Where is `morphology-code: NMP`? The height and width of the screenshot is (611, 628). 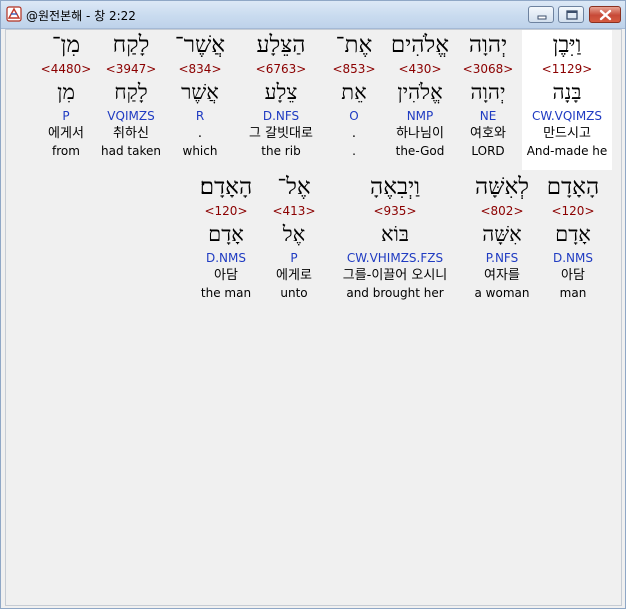 morphology-code: NMP is located at coordinates (420, 116).